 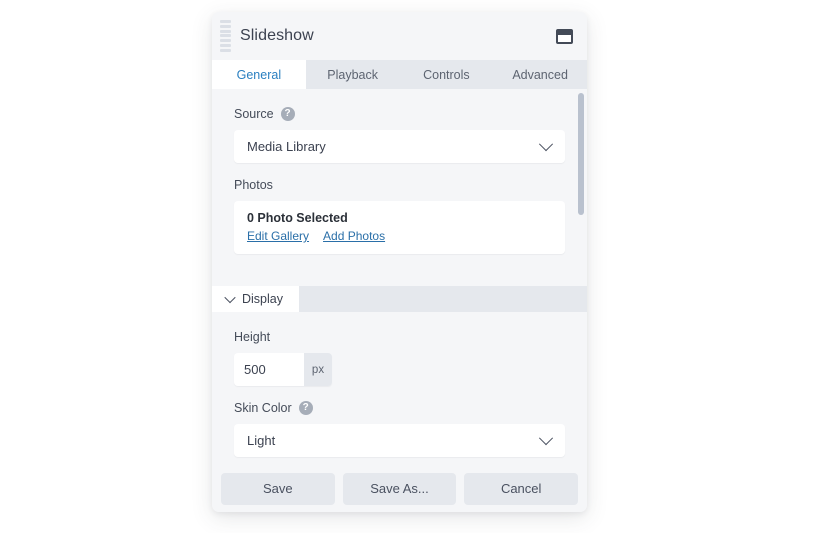 I want to click on skin-color-label: Skin Color, so click(x=263, y=408).